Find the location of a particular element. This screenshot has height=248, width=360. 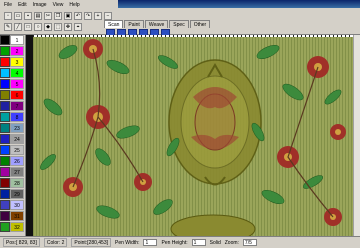

palette-number: 31 is located at coordinates (17, 216).